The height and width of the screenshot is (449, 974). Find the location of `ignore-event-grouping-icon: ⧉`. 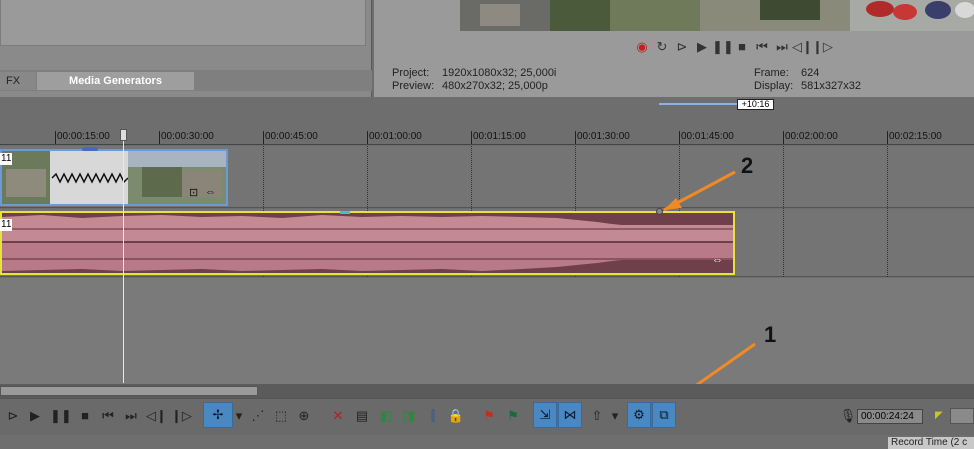

ignore-event-grouping-icon: ⧉ is located at coordinates (664, 415).